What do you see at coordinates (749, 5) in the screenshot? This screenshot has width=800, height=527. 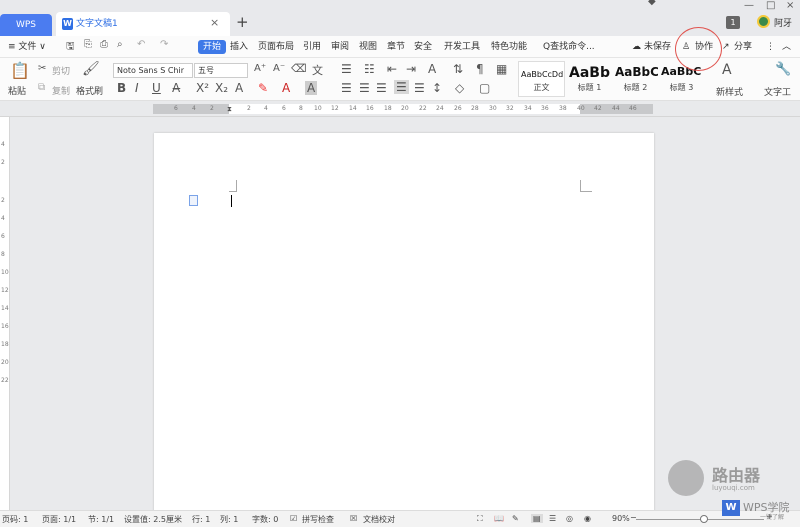 I see `minimize-button: —` at bounding box center [749, 5].